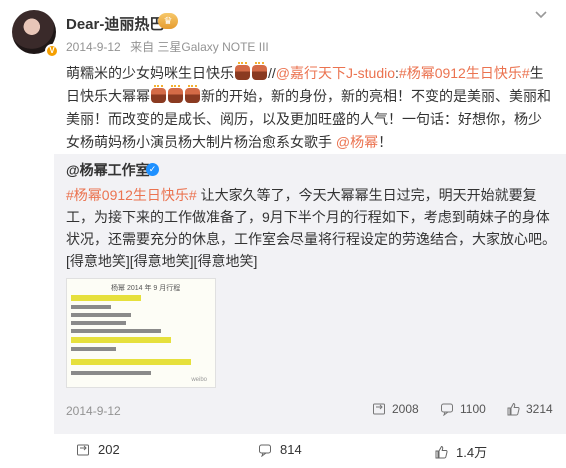  I want to click on count-label: 2008, so click(405, 409).